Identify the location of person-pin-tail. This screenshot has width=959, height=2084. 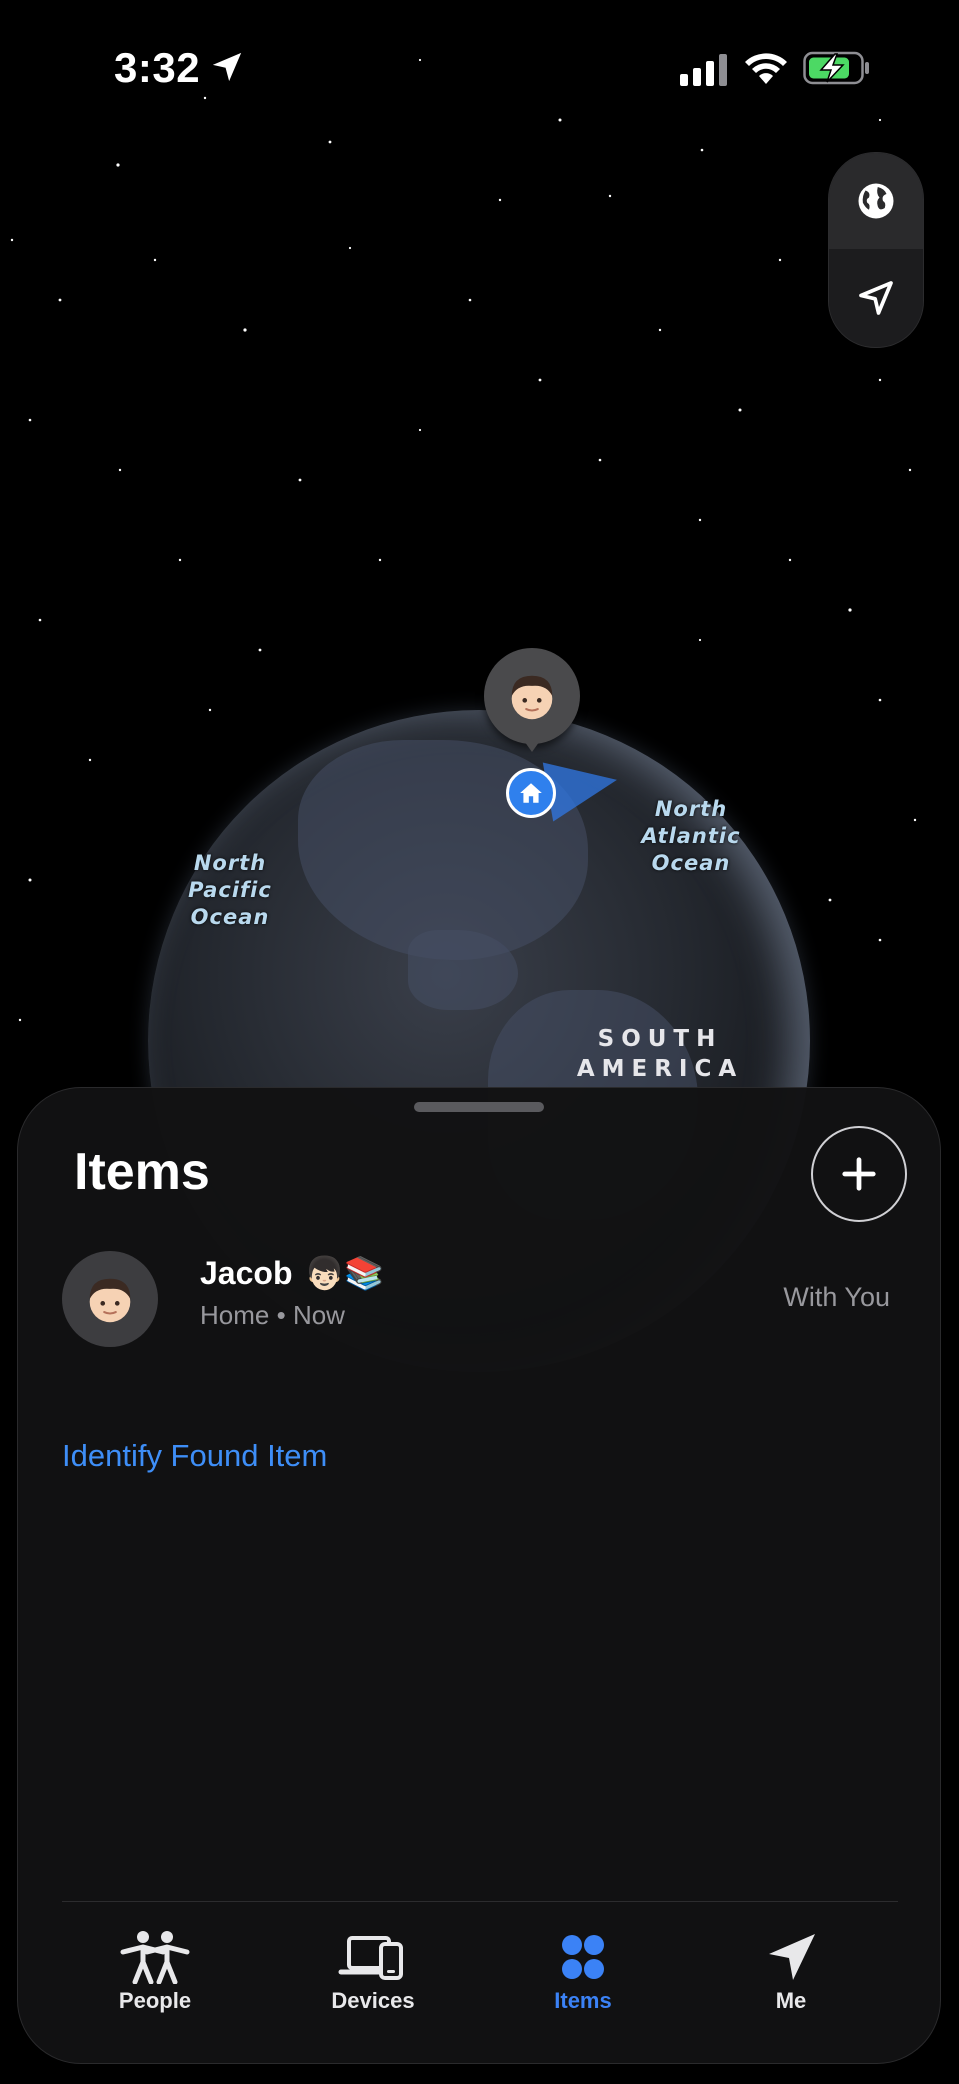
(532, 745).